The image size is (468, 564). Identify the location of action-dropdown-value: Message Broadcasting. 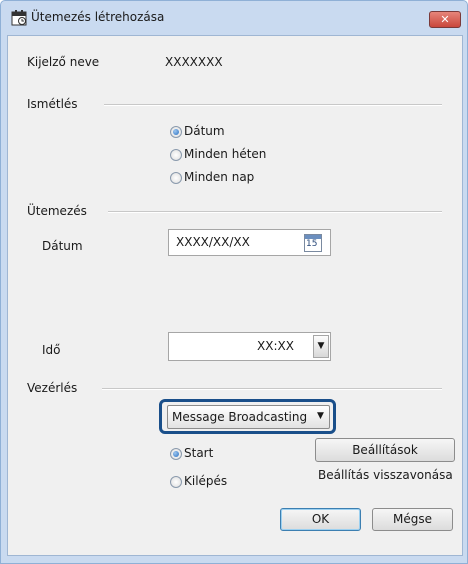
(240, 417).